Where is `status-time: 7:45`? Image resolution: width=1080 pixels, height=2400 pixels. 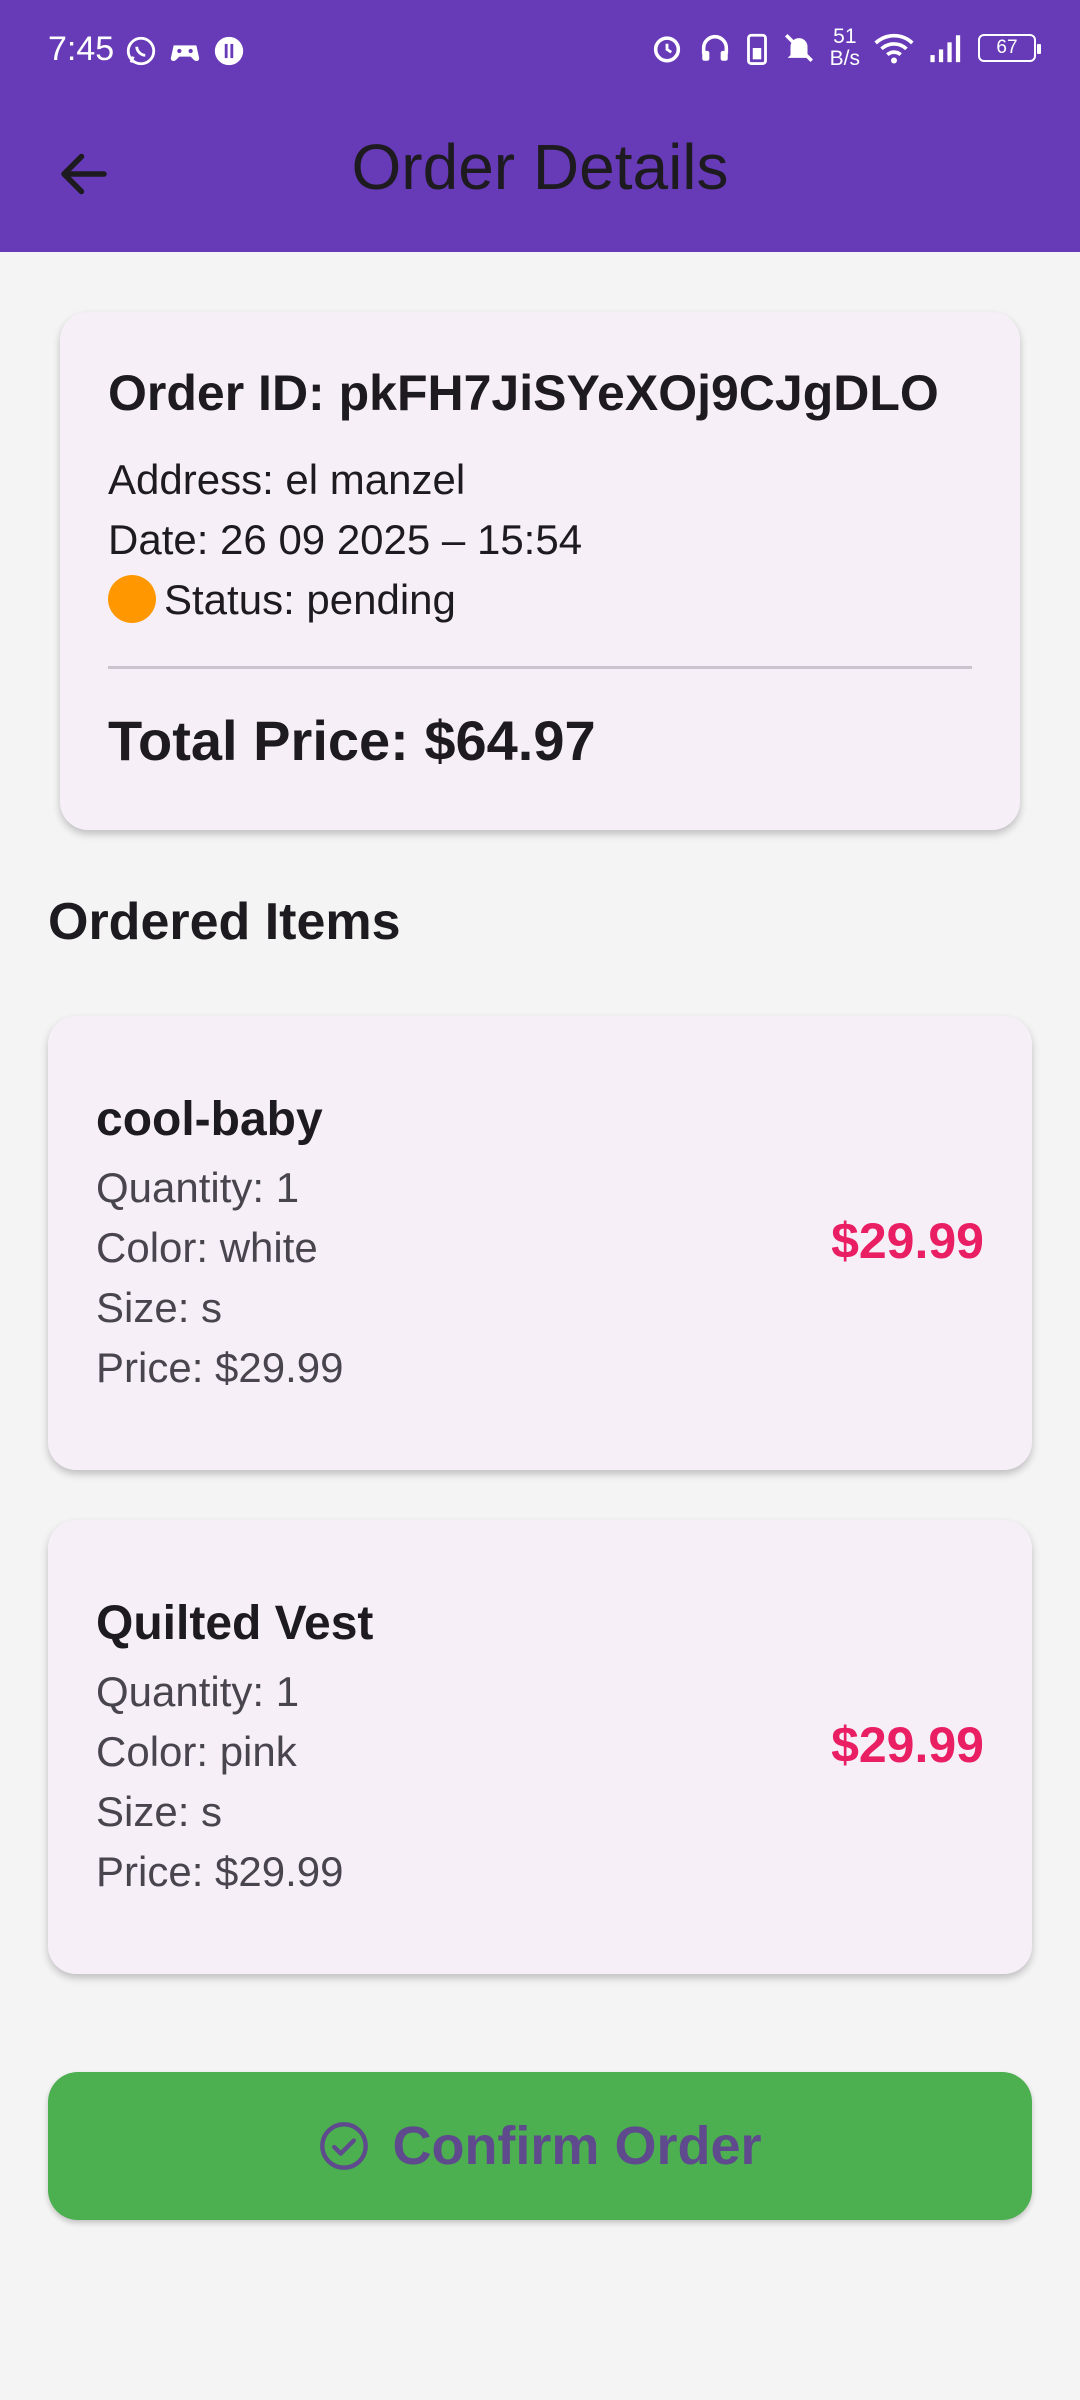 status-time: 7:45 is located at coordinates (81, 49).